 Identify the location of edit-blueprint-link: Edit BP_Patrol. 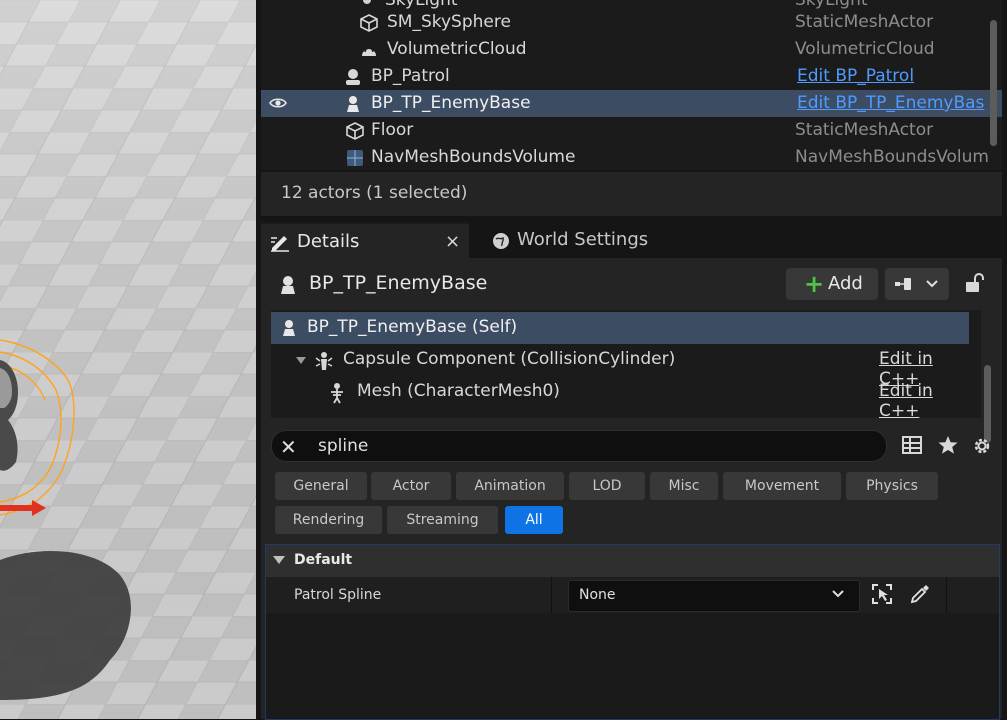
(855, 76).